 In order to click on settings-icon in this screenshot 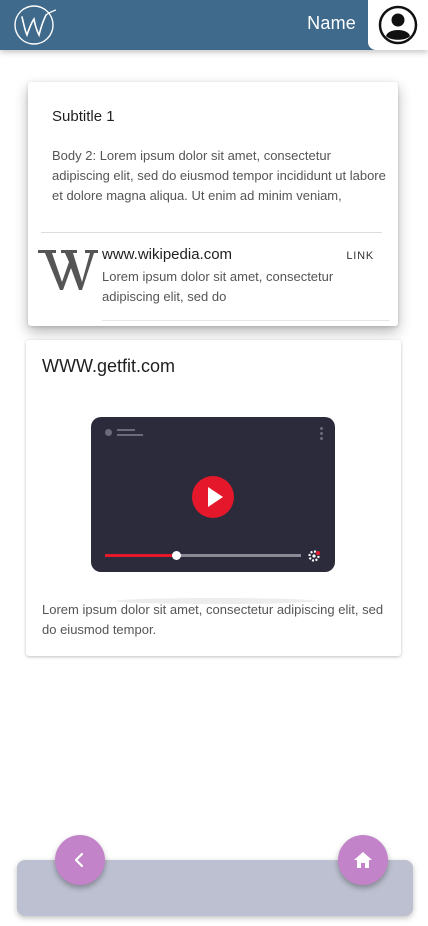, I will do `click(314, 556)`.